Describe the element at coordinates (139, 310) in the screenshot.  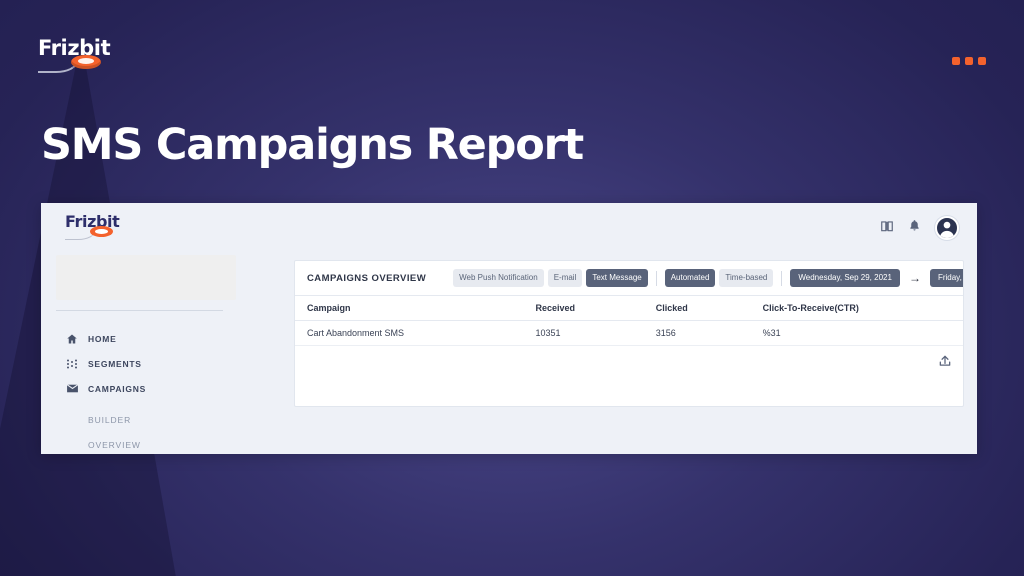
I see `sidebar-divider` at that location.